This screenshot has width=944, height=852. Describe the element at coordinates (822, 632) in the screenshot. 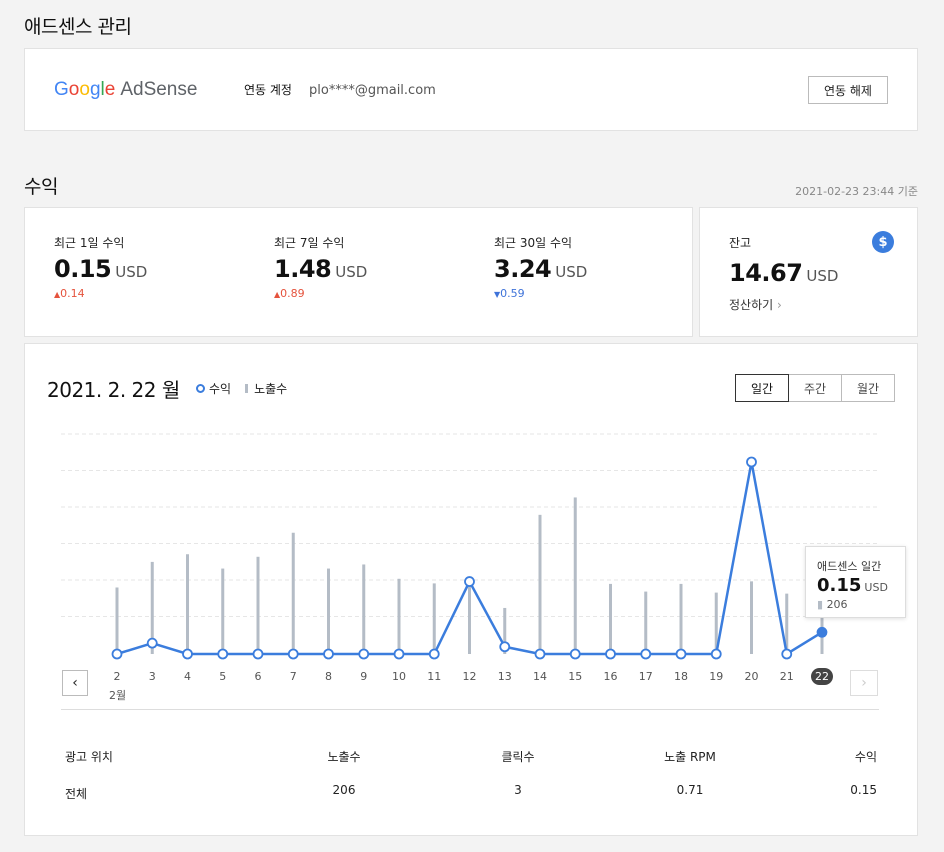

I see `revenue-point-selected` at that location.